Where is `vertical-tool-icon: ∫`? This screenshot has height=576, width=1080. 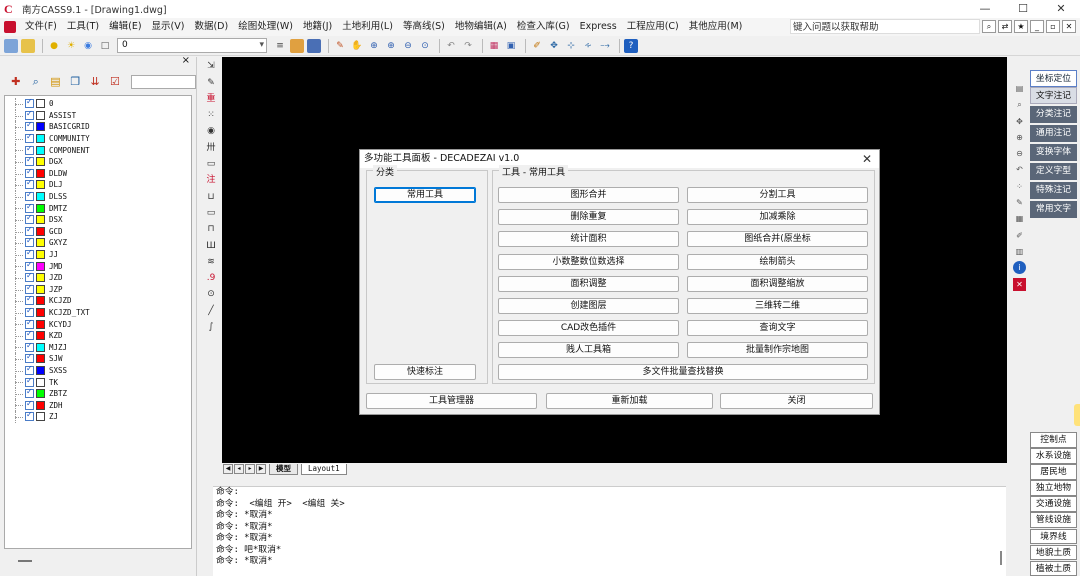
vertical-tool-icon: ∫ is located at coordinates (211, 327).